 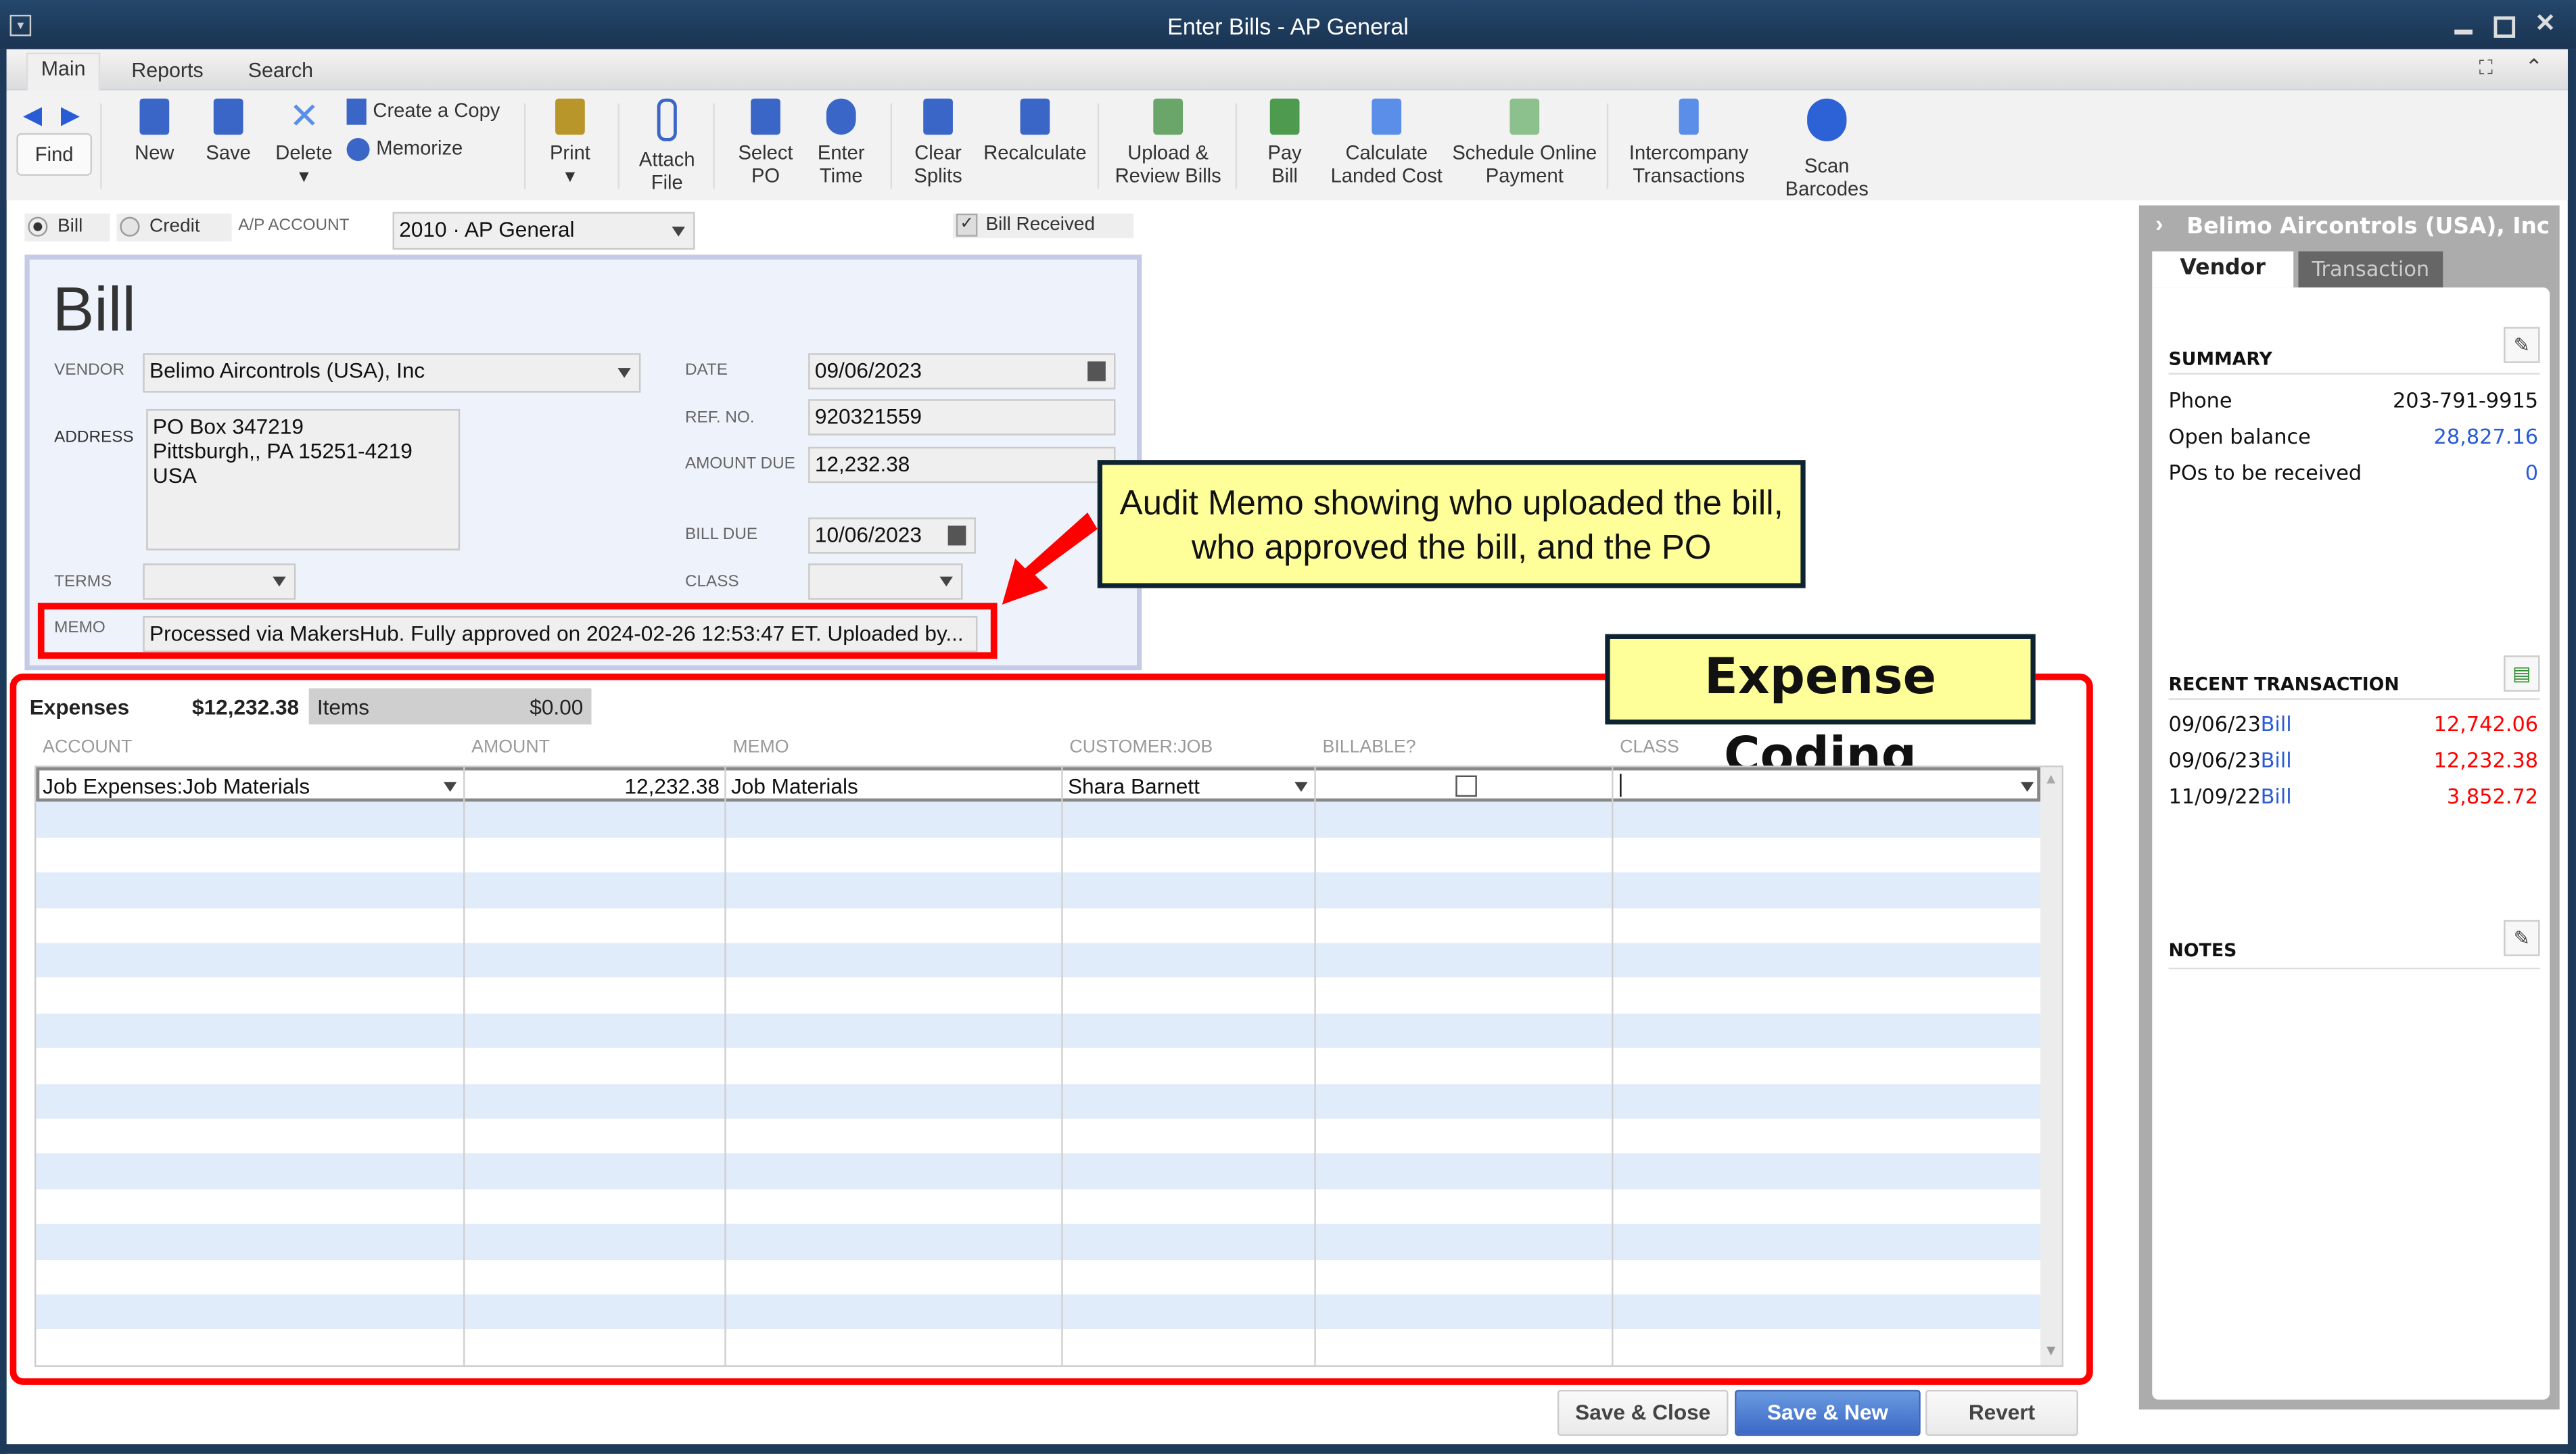 I want to click on vendor-select: Belimo Aircontrols (USA), Inc, so click(x=392, y=373).